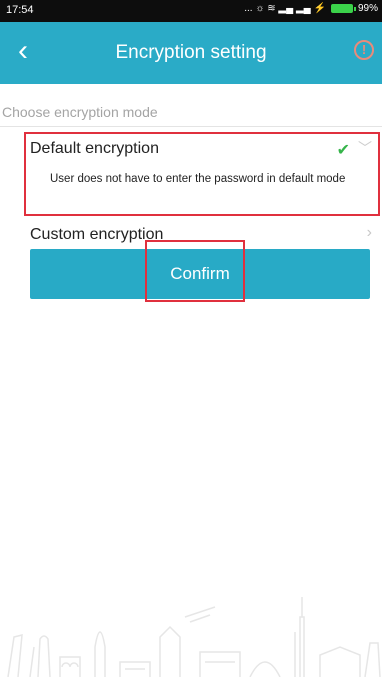 The width and height of the screenshot is (382, 677). I want to click on confirm-button: Confirm, so click(200, 271).